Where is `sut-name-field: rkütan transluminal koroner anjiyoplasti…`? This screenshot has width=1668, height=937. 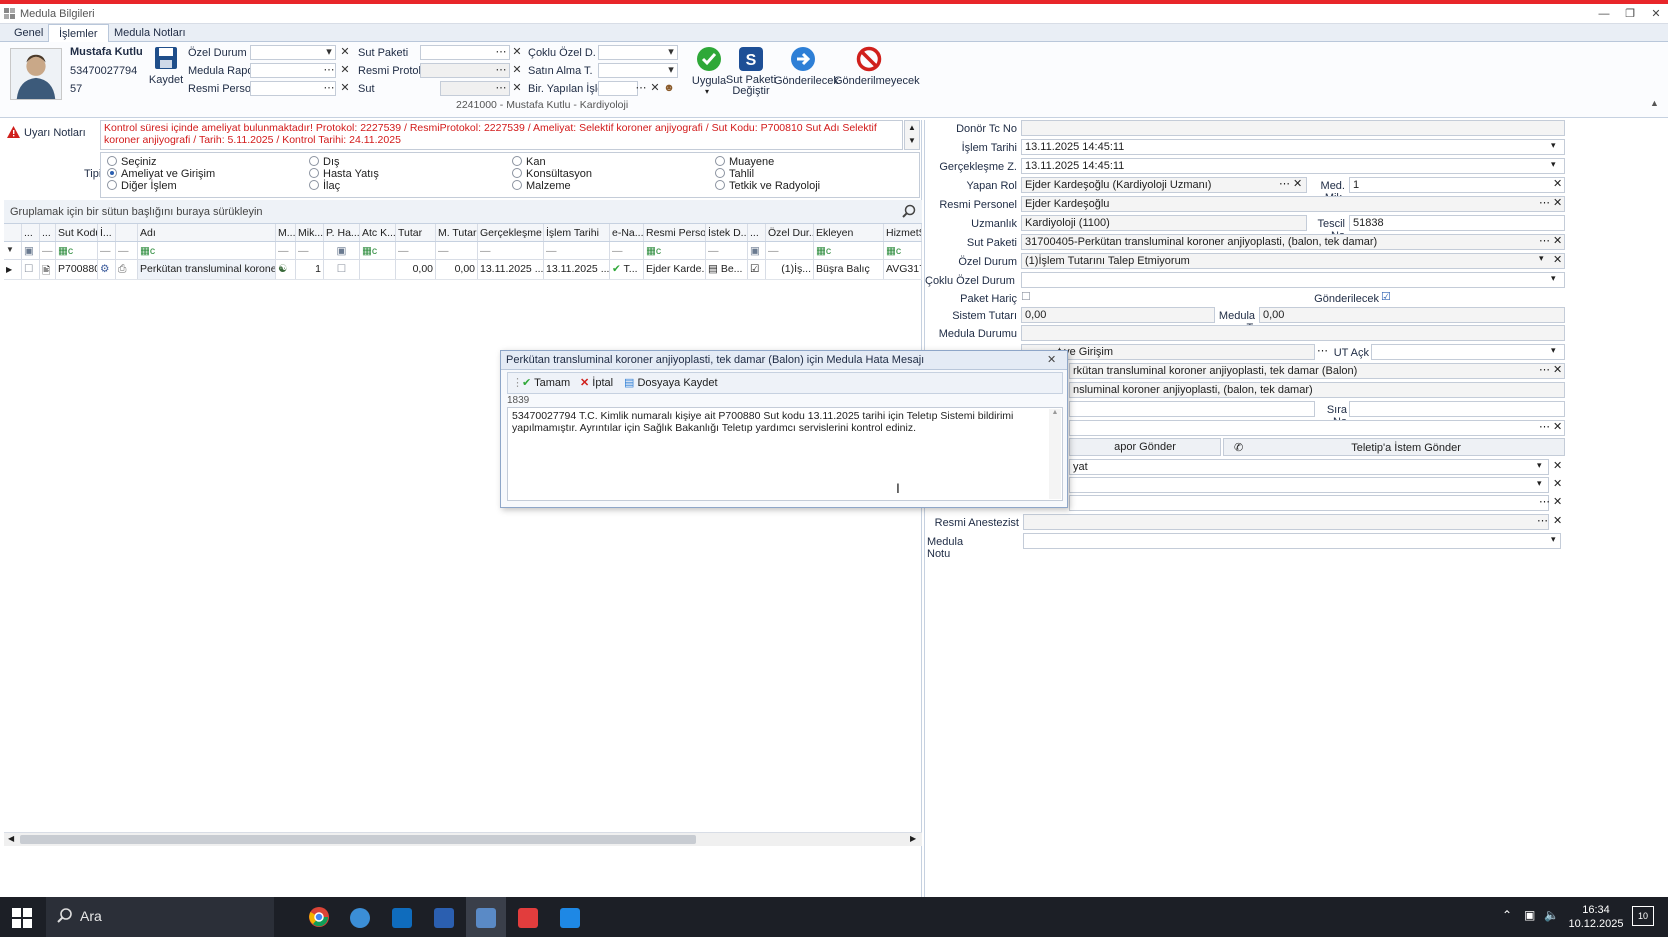
sut-name-field: rkütan transluminal koroner anjiyoplasti… is located at coordinates (1317, 371).